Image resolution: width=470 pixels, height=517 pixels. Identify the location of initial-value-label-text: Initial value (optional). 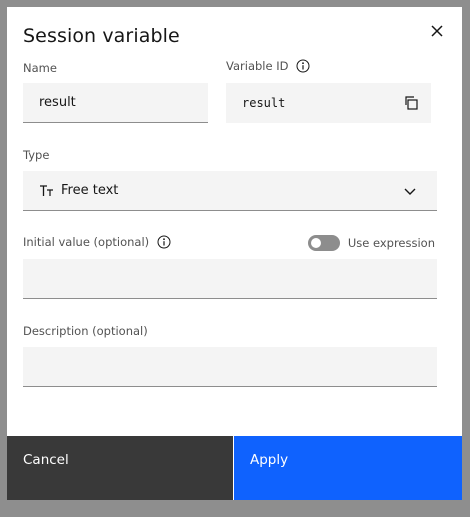
(86, 242).